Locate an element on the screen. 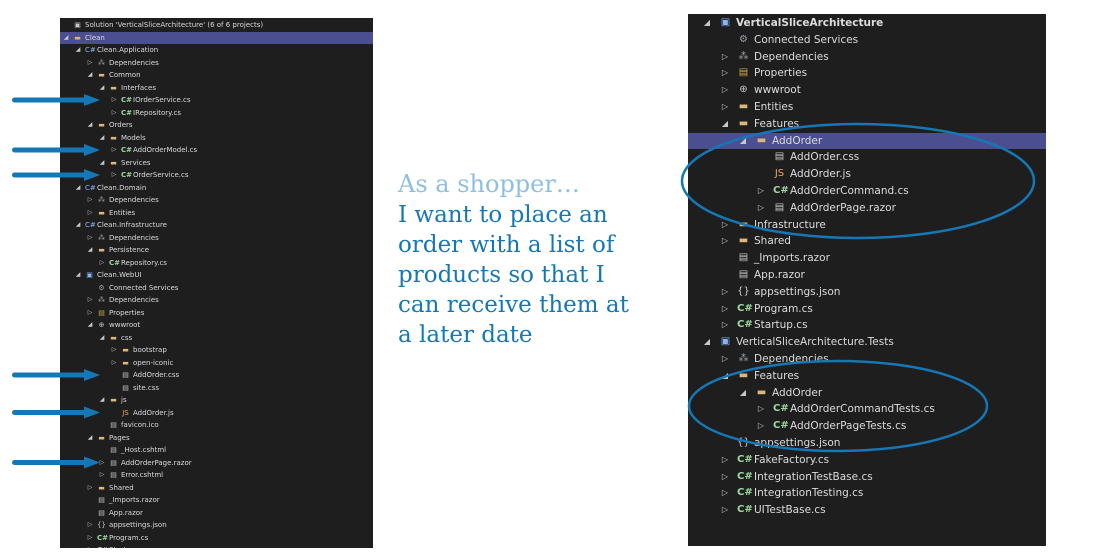 This screenshot has width=1101, height=559. tree-item: ▷ C# Repository.cs is located at coordinates (216, 263).